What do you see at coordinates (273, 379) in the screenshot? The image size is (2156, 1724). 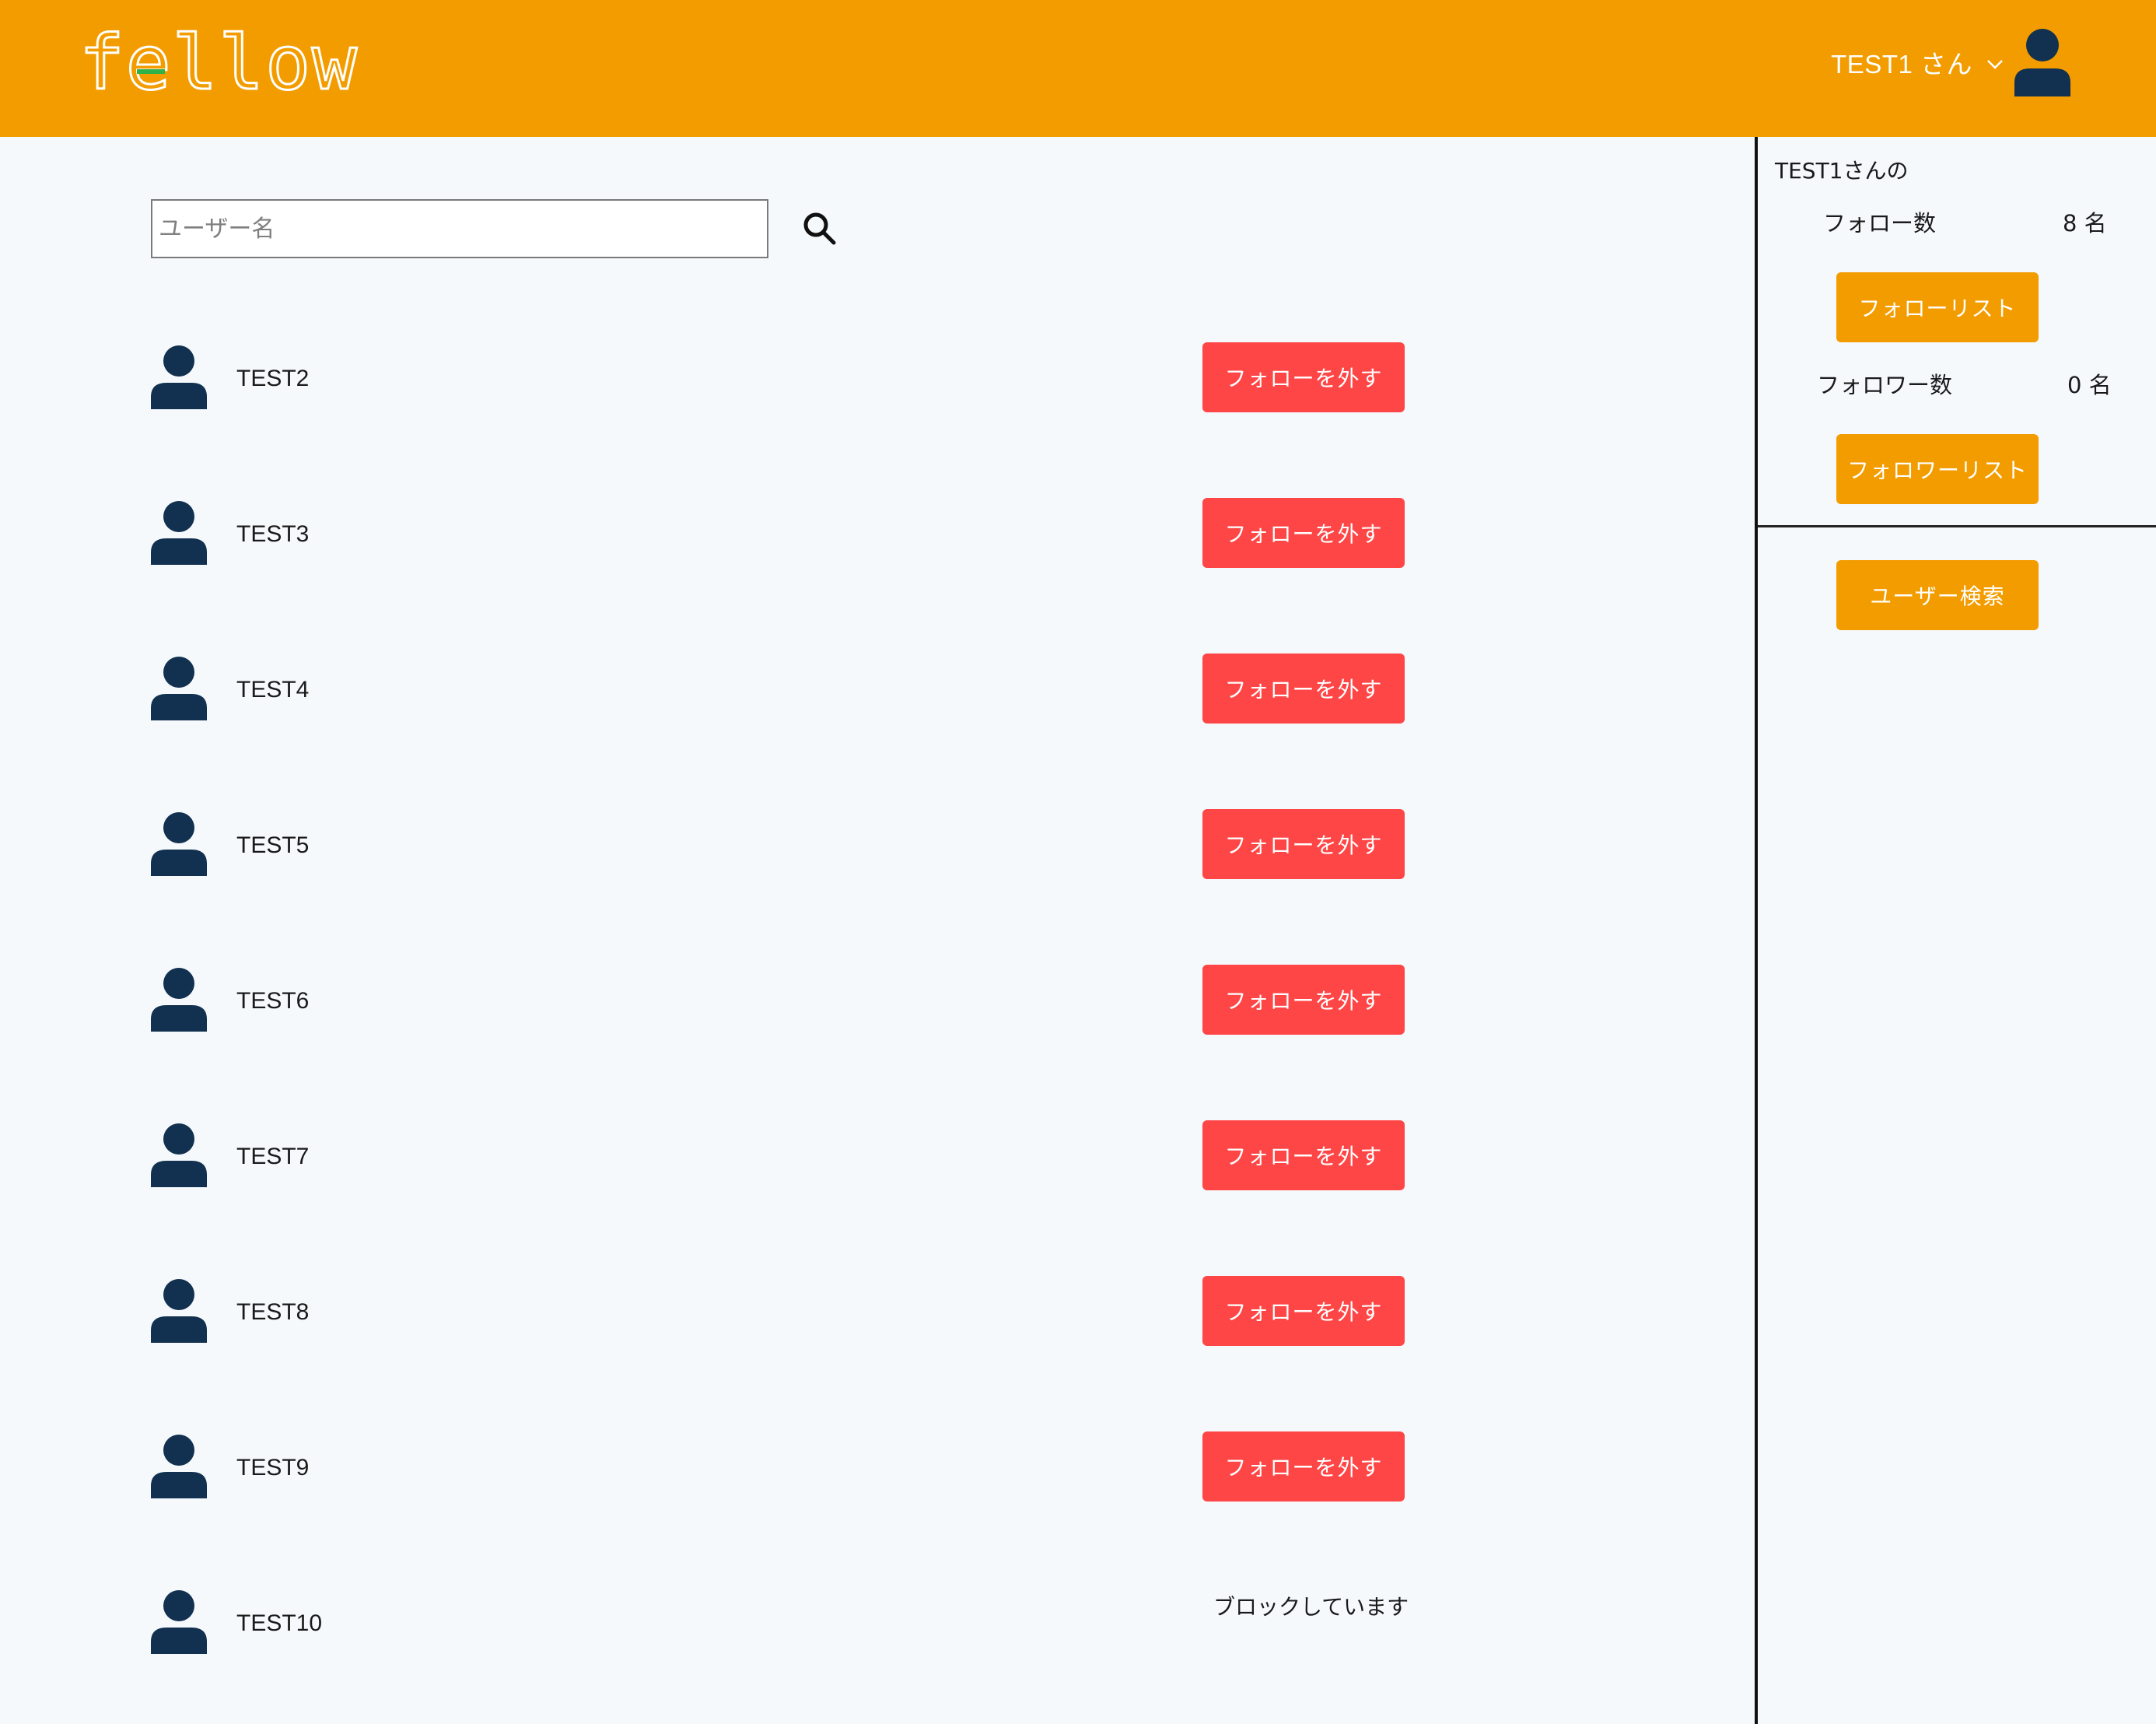 I see `user-name: TEST2` at bounding box center [273, 379].